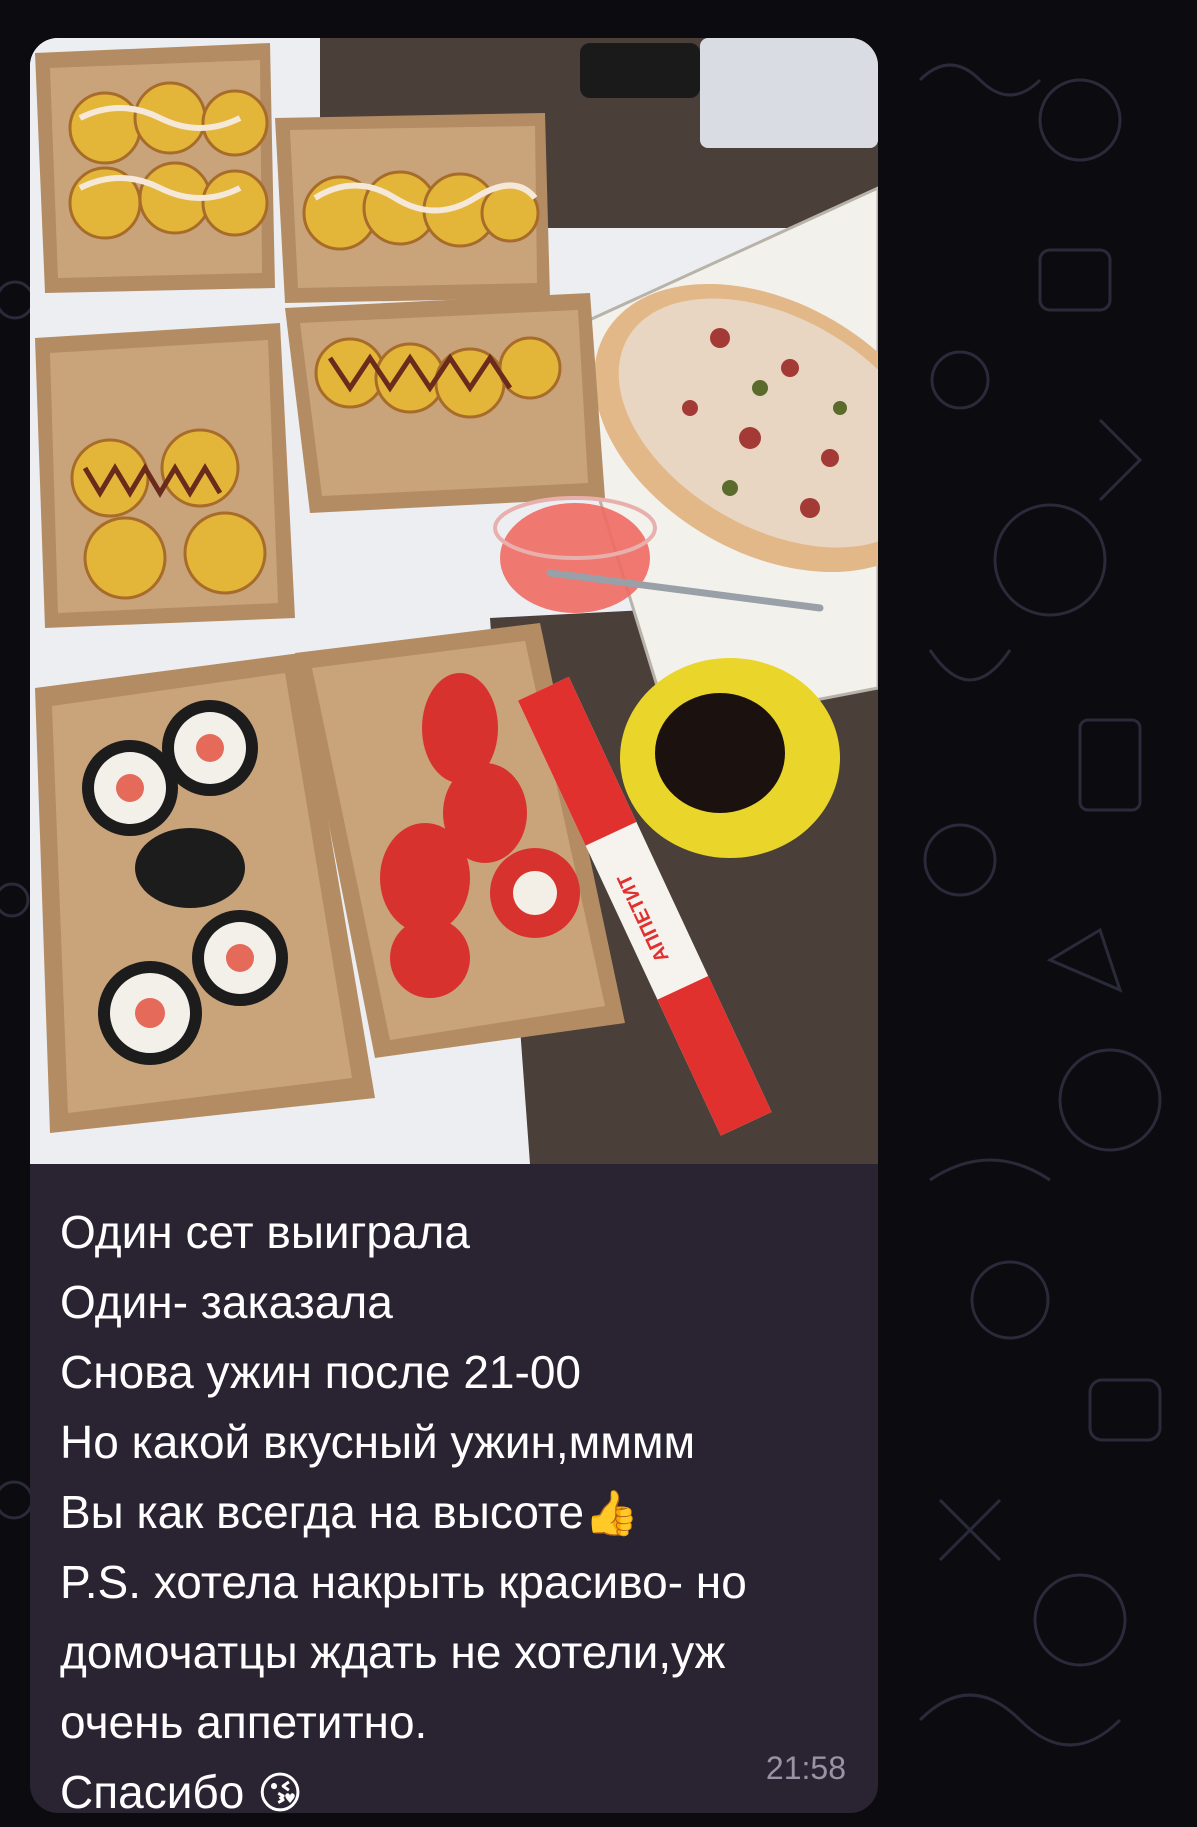 The width and height of the screenshot is (1197, 1827). I want to click on message-timestamp: 21:58, so click(805, 1768).